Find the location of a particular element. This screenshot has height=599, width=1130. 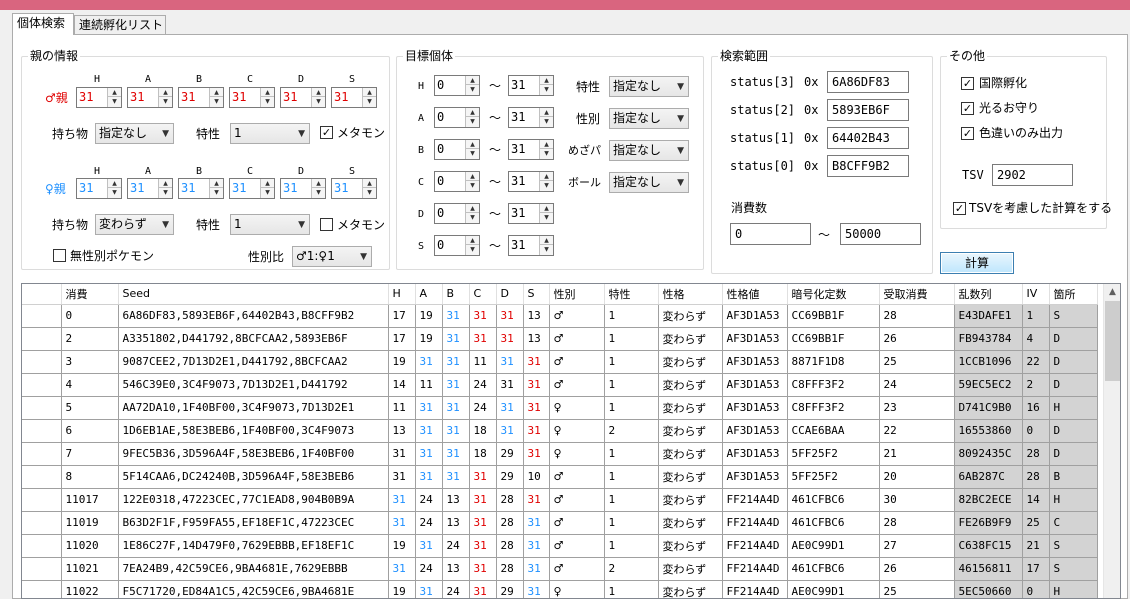

target-d-min-spinner: 0 ▲ ▼ is located at coordinates (457, 213).